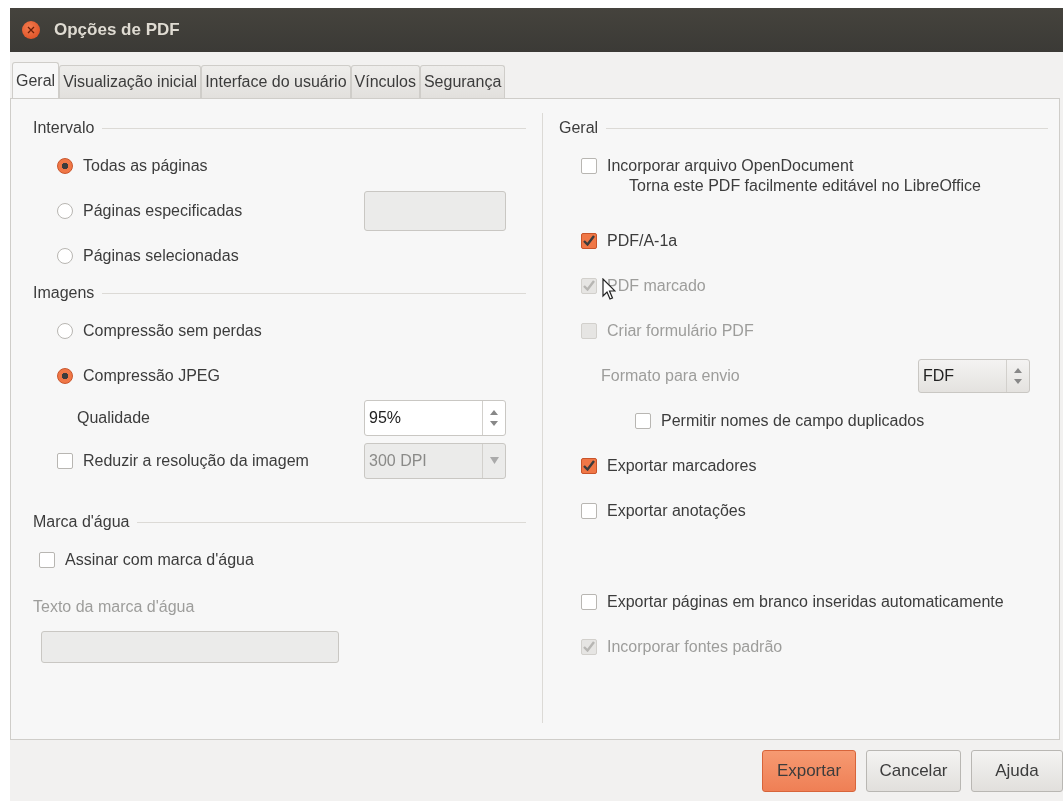  I want to click on tab: Vínculos, so click(385, 81).